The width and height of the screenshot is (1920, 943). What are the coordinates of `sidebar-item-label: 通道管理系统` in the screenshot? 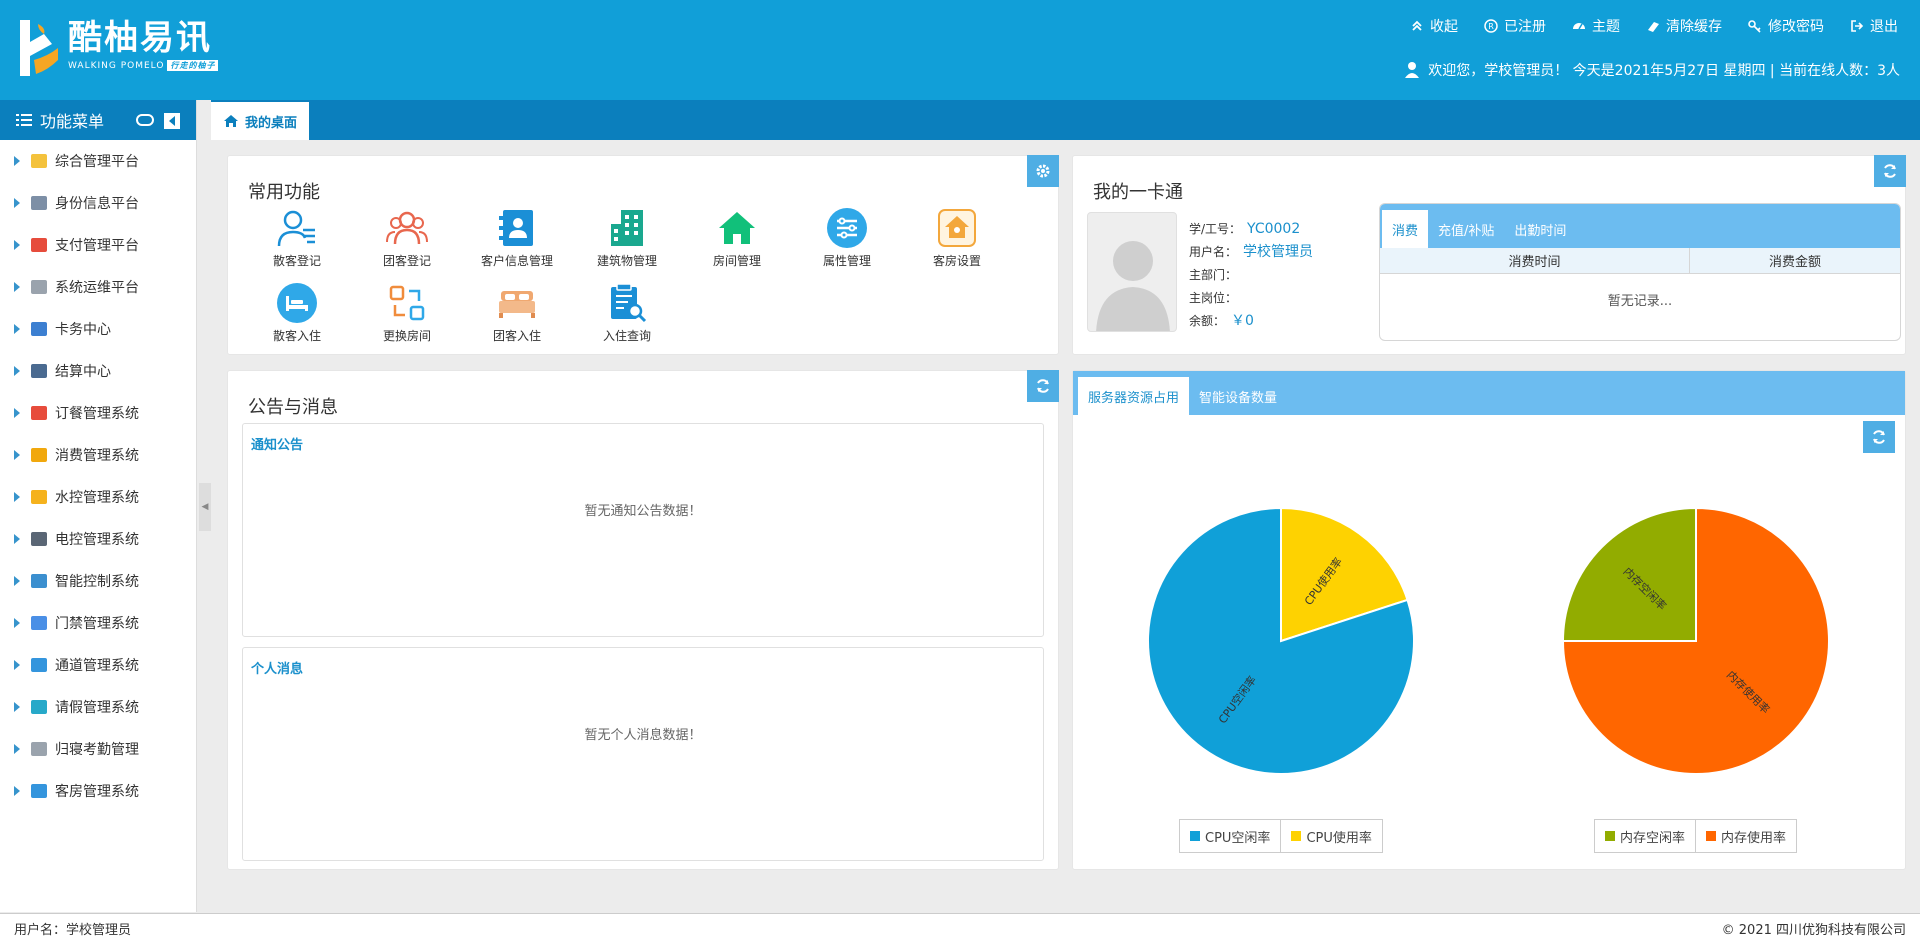 It's located at (97, 666).